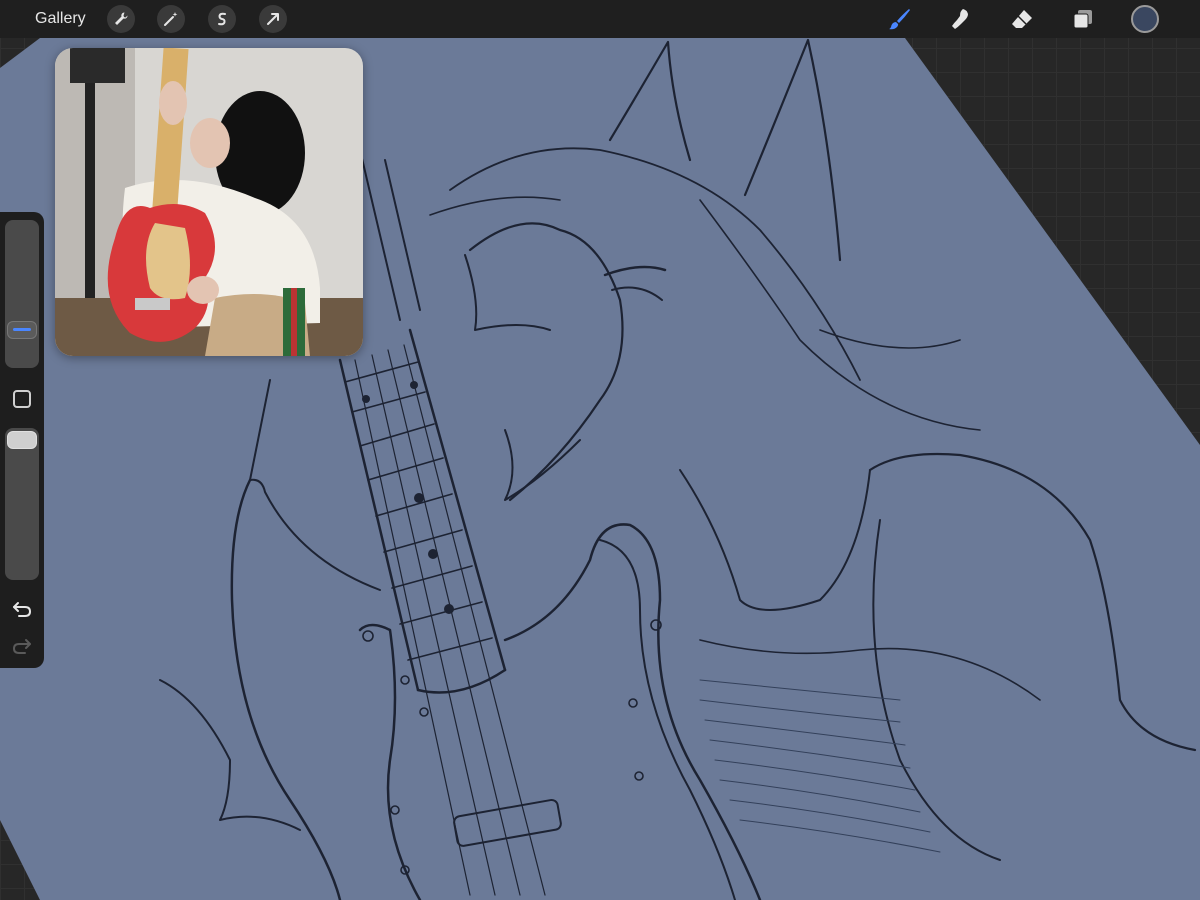 The width and height of the screenshot is (1200, 900). I want to click on selection-button, so click(222, 19).